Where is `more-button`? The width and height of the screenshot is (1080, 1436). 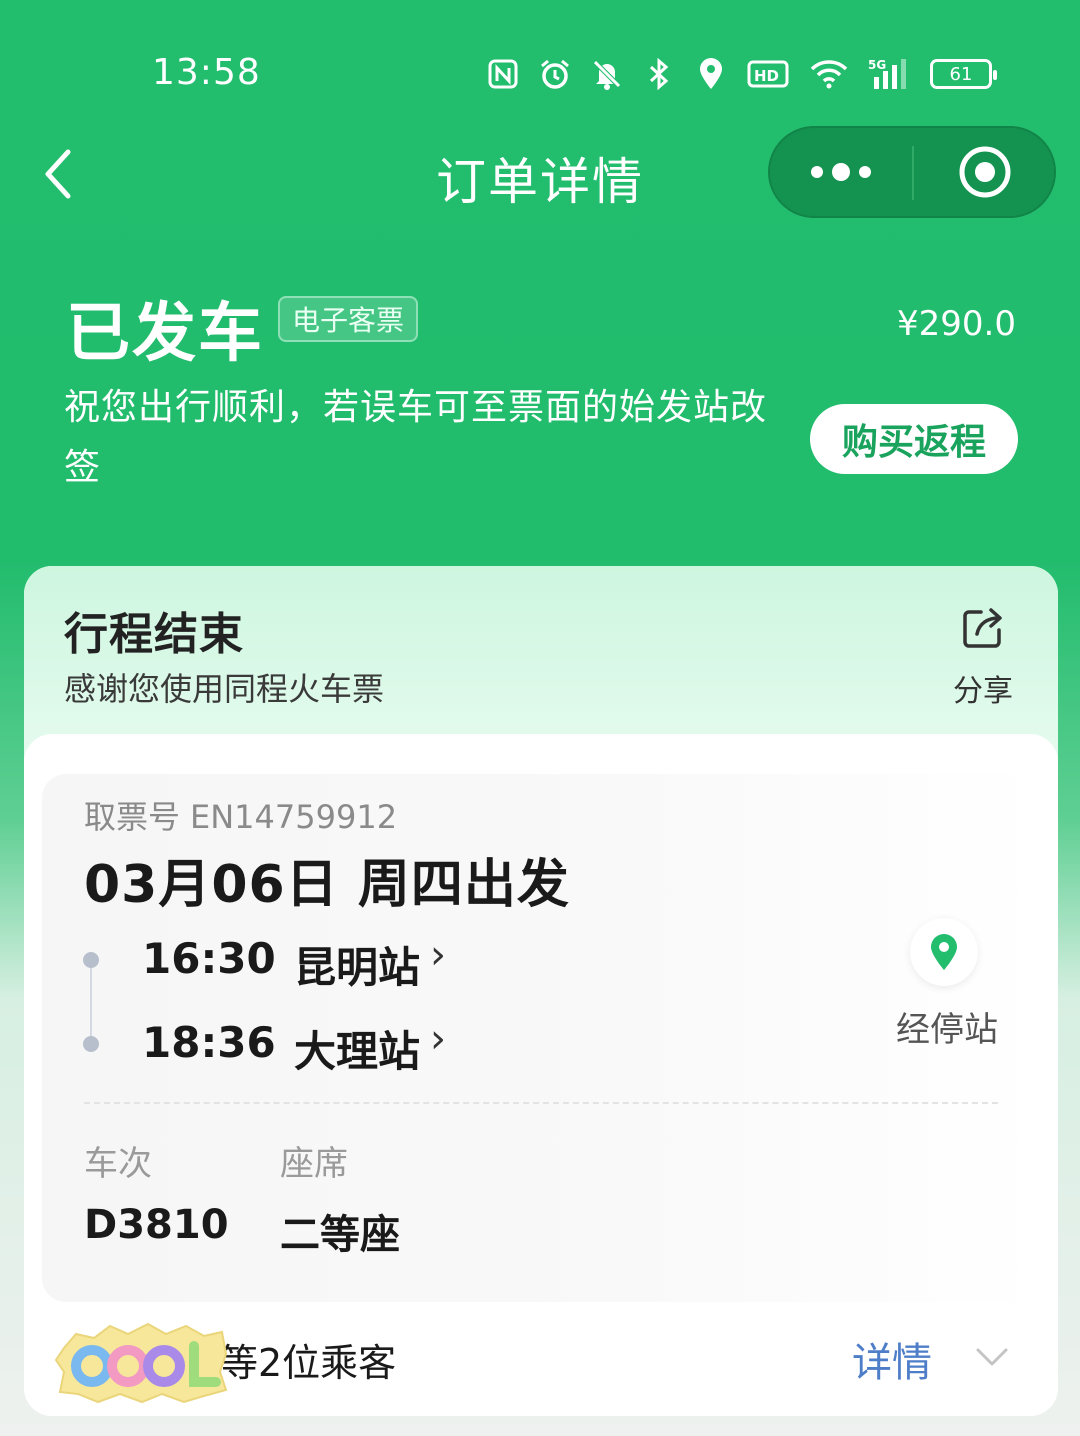 more-button is located at coordinates (841, 172).